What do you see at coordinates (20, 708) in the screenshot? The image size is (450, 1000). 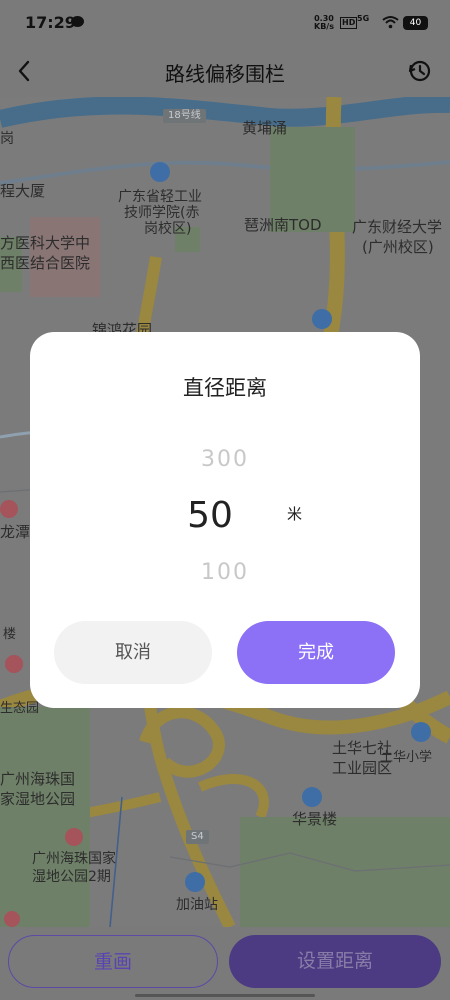 I see `map-label: 生态园` at bounding box center [20, 708].